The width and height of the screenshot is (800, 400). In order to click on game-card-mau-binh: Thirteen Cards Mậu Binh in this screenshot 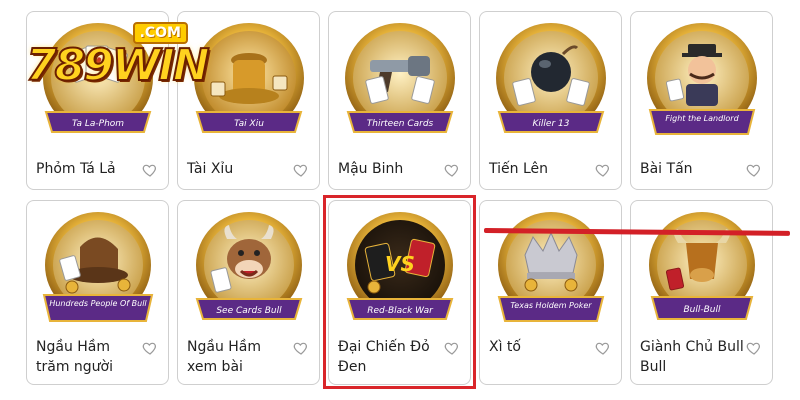, I will do `click(399, 100)`.